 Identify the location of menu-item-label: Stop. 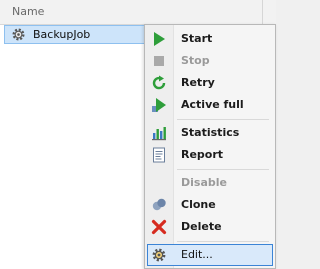
(195, 60).